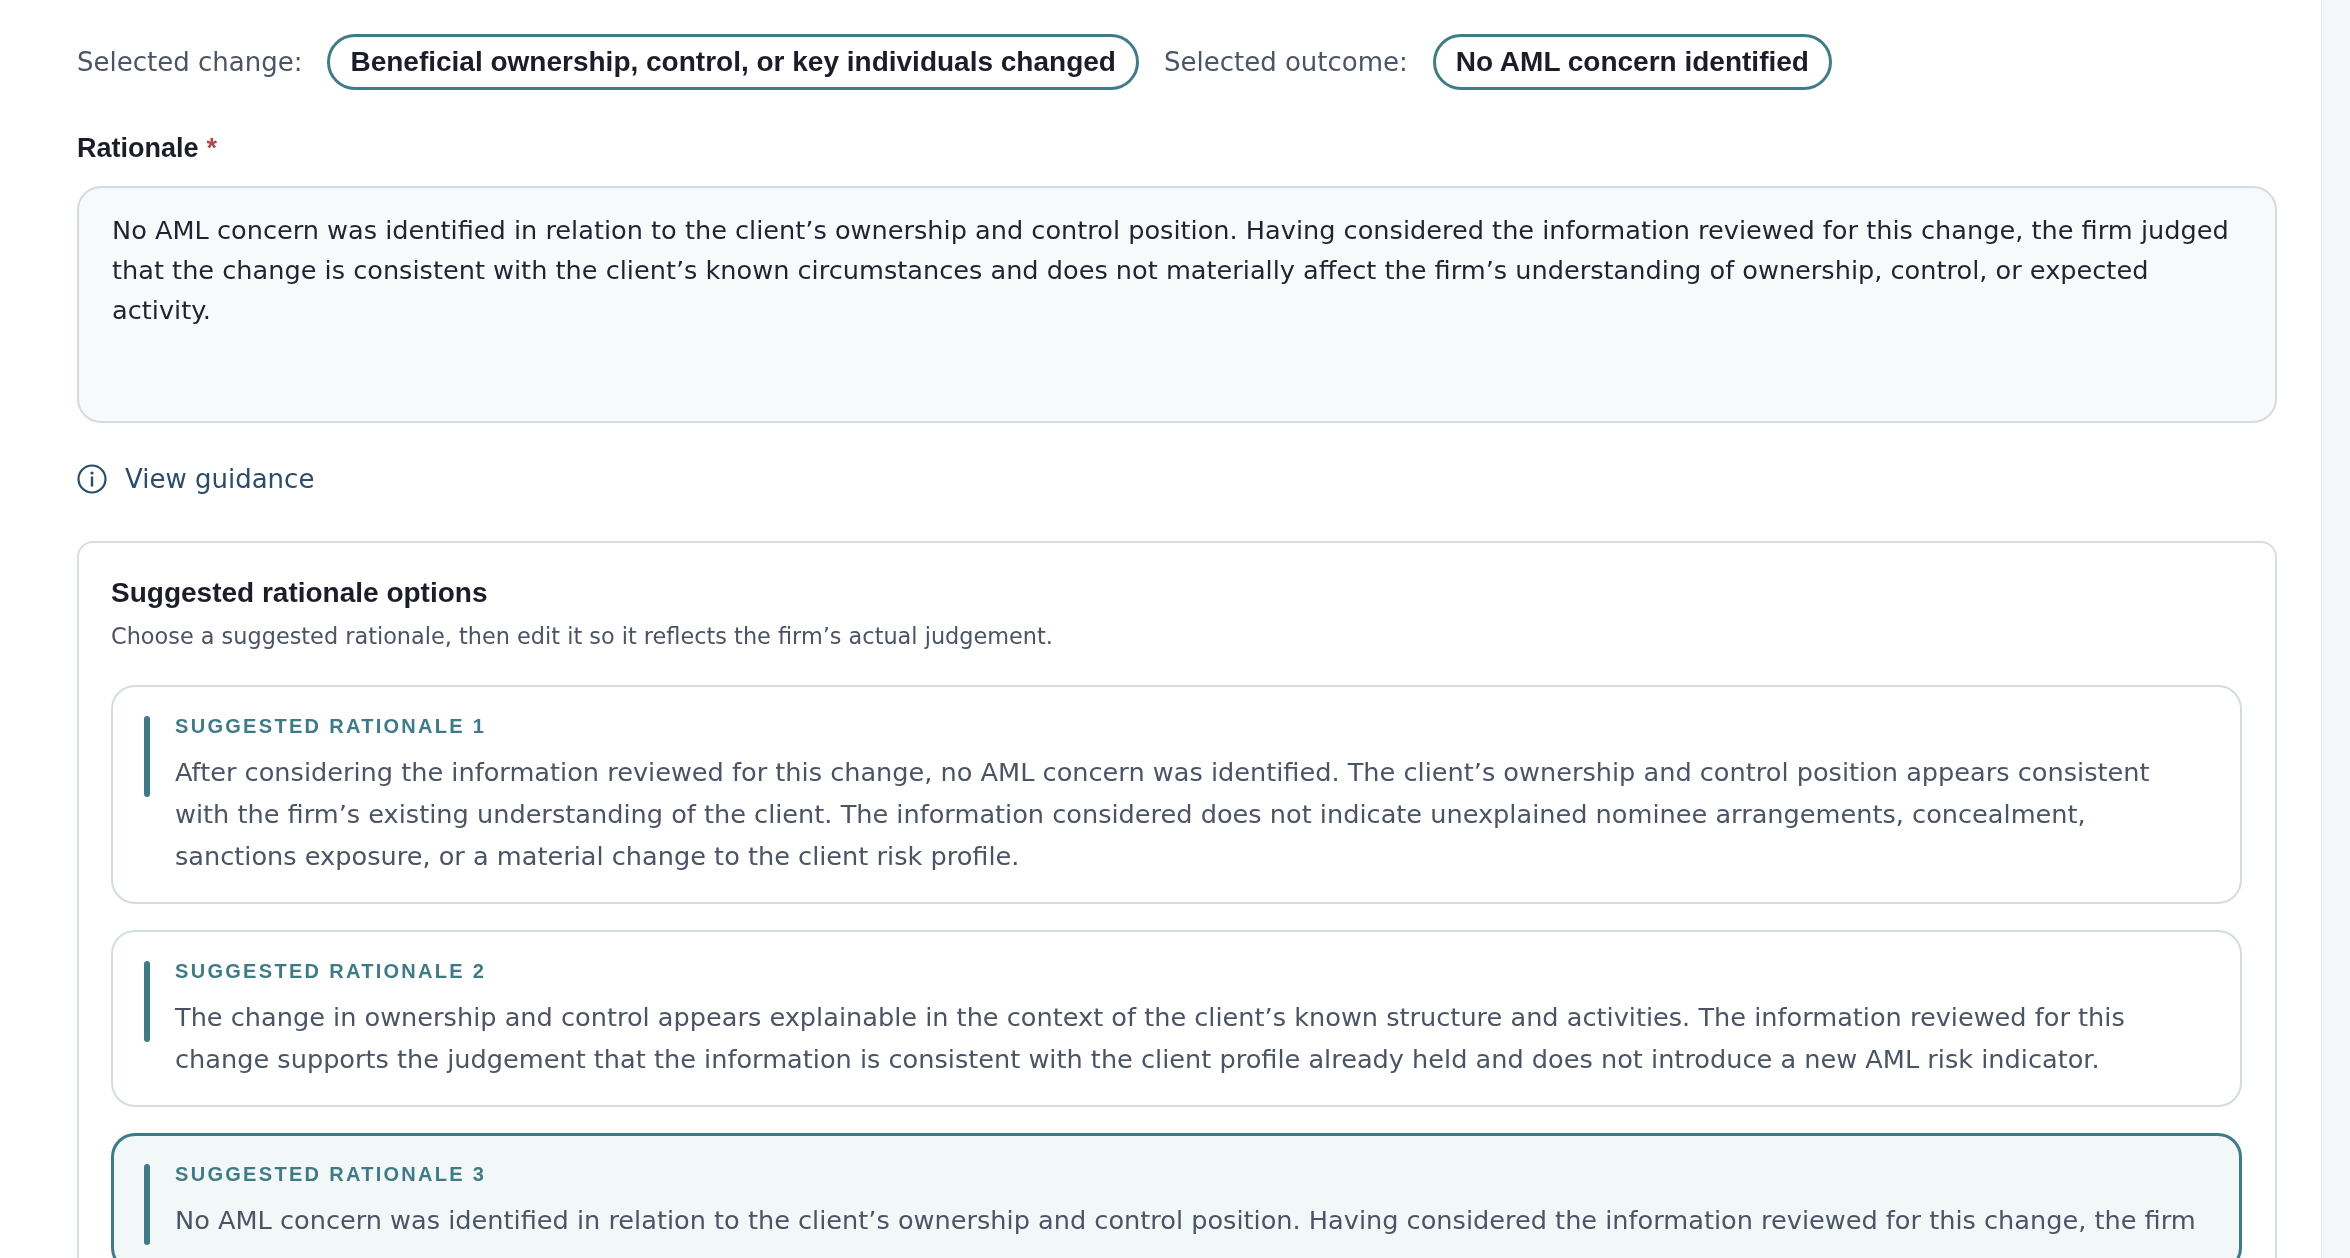  What do you see at coordinates (138, 148) in the screenshot?
I see `field-label: Rationale` at bounding box center [138, 148].